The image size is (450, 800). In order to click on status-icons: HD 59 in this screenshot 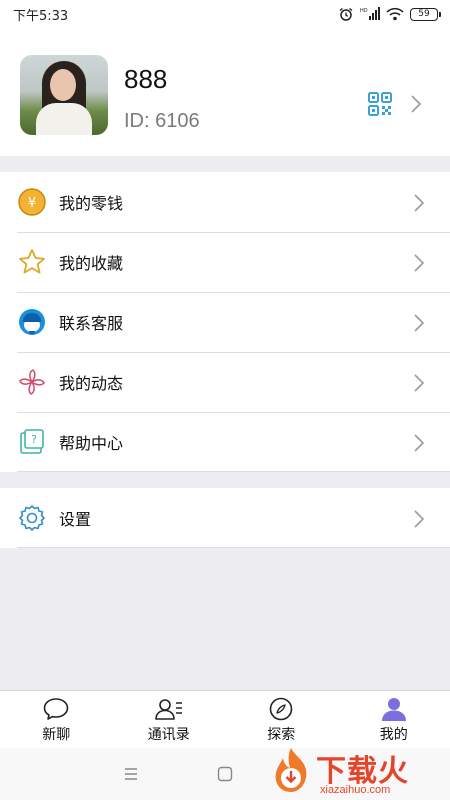, I will do `click(389, 14)`.